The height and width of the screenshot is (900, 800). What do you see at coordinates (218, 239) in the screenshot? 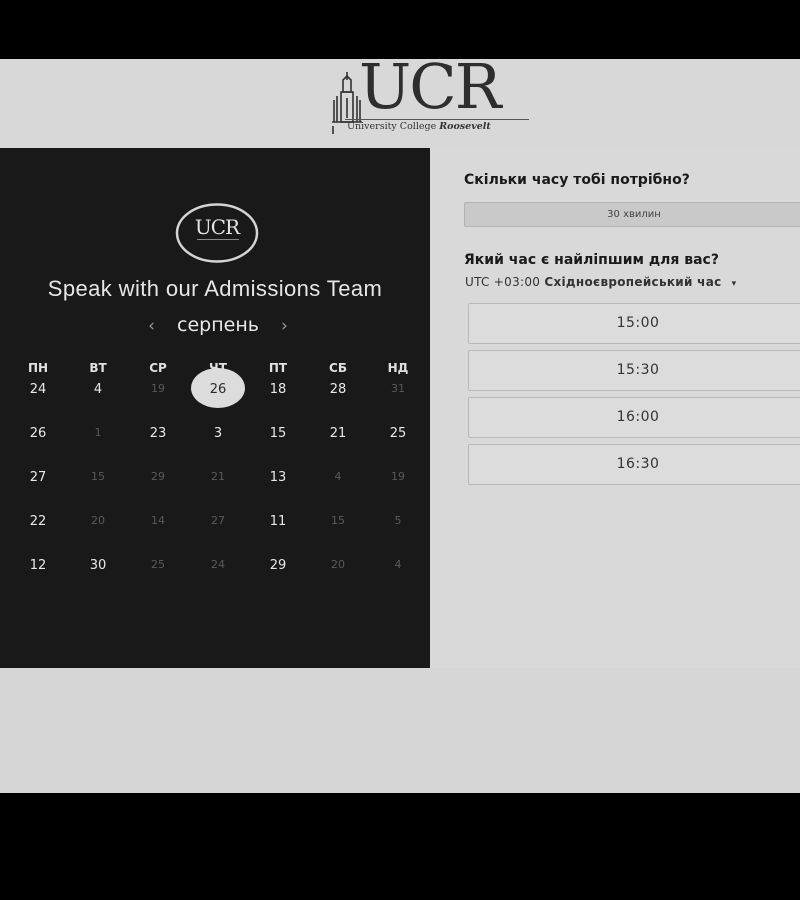
I see `badge-rule` at bounding box center [218, 239].